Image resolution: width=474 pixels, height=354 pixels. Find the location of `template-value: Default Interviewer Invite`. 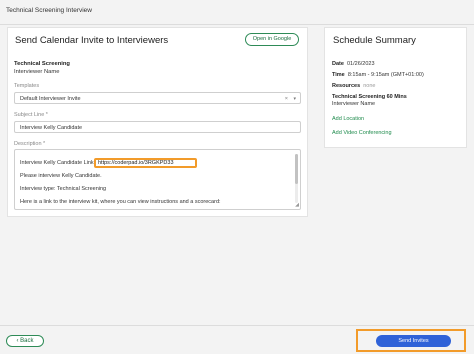

template-value: Default Interviewer Invite is located at coordinates (50, 99).